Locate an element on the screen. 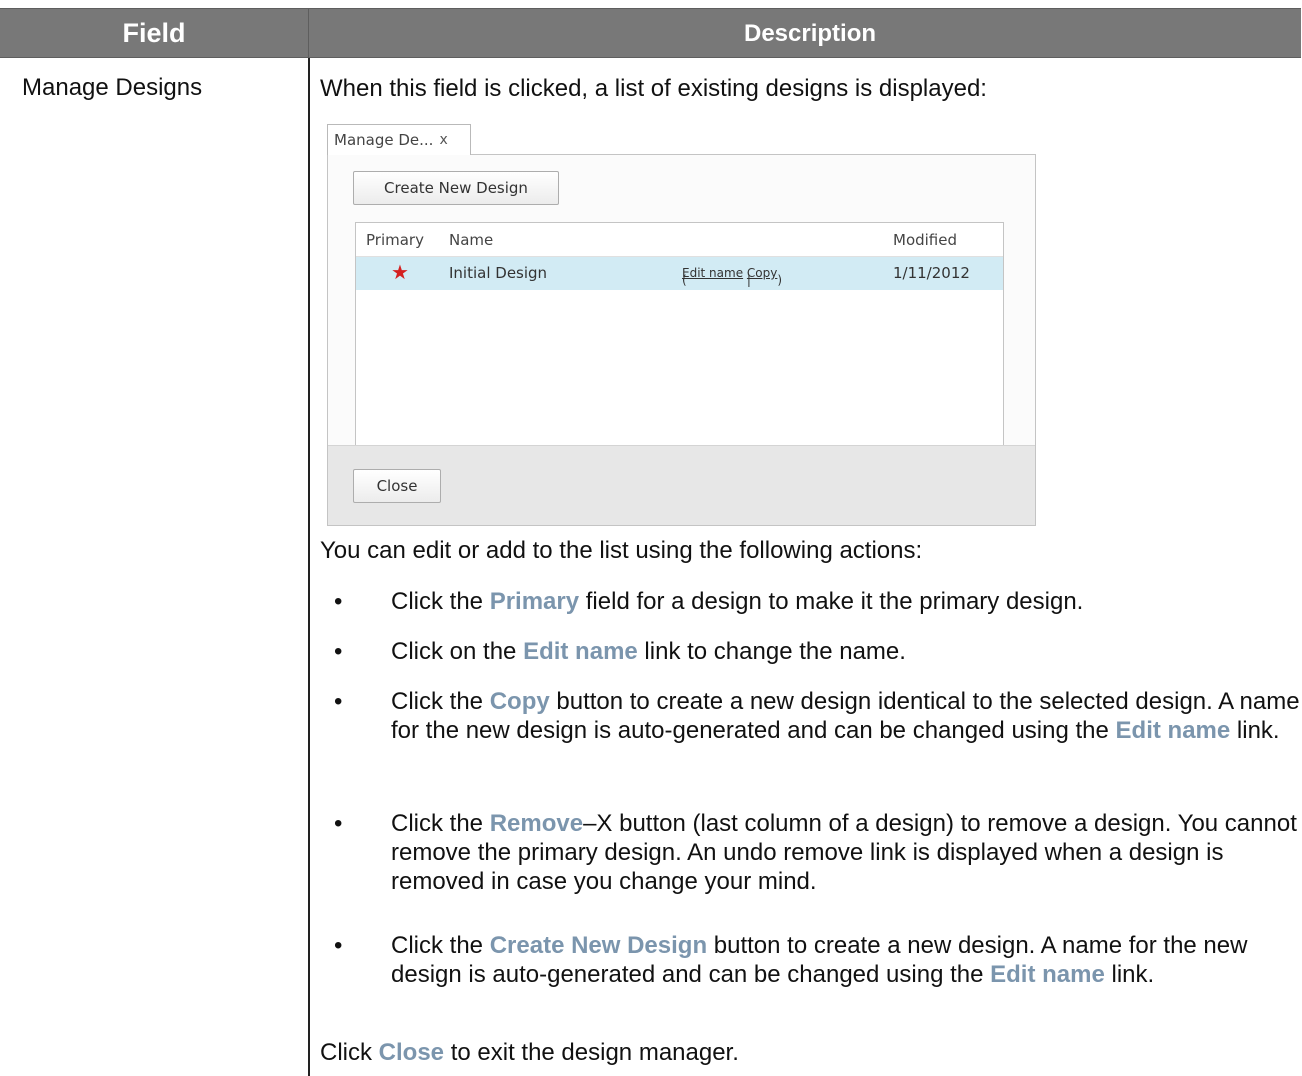  keyword-create-new-design: Create New Design is located at coordinates (598, 945).